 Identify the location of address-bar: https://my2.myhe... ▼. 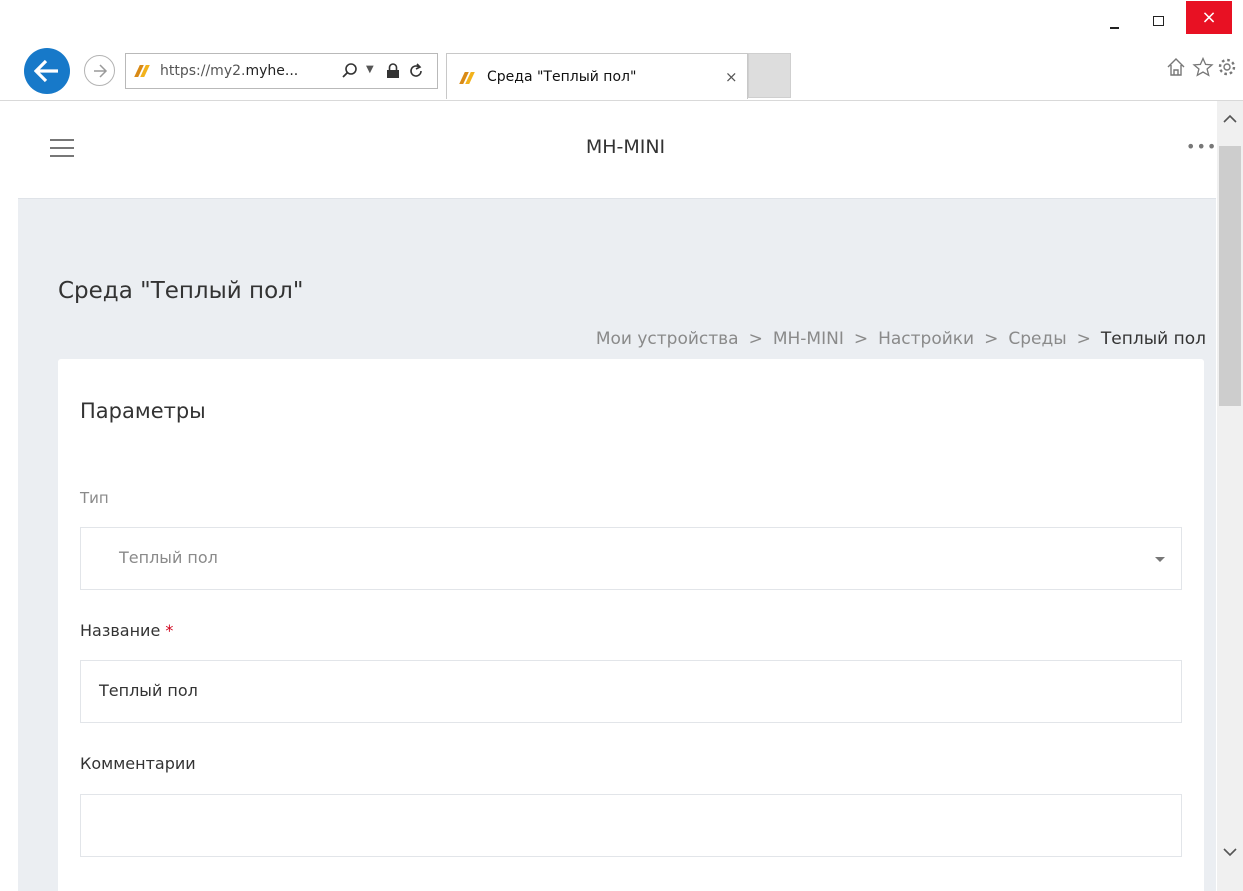
(281, 71).